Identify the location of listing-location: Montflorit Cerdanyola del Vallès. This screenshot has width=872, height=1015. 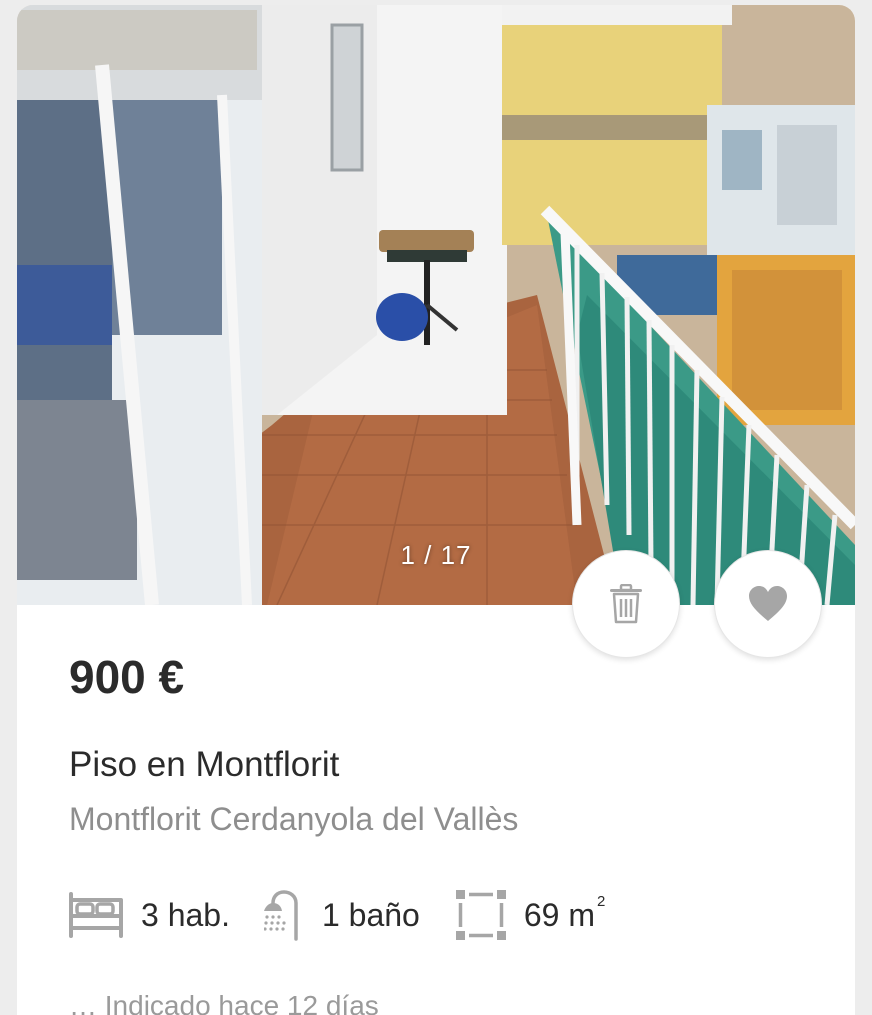
(294, 819).